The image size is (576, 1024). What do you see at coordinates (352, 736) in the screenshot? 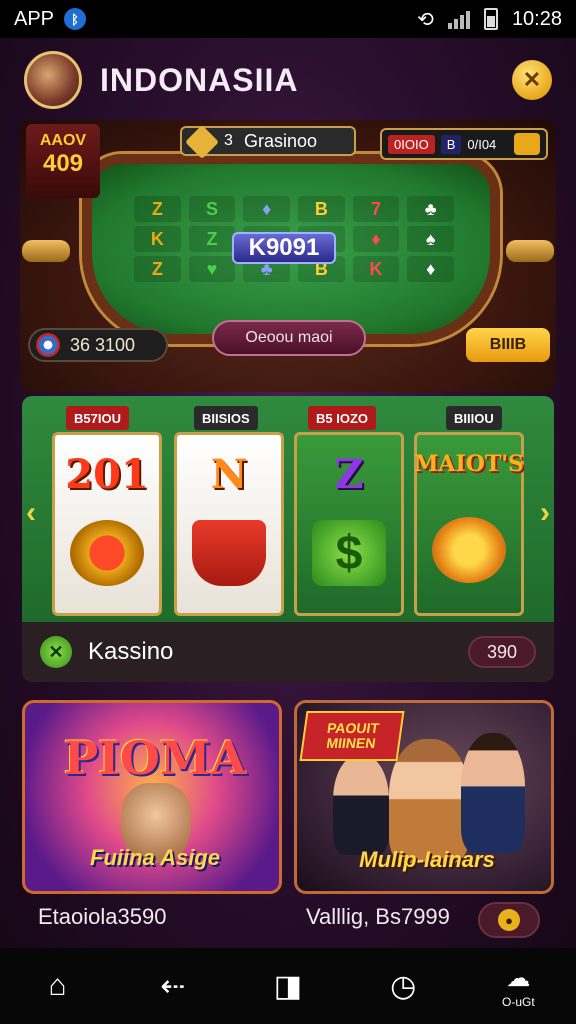
I see `promo-badge: PAOUIT MIINEN` at bounding box center [352, 736].